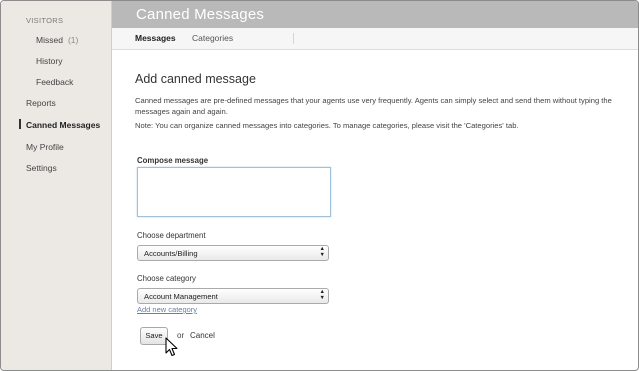 This screenshot has width=639, height=371. What do you see at coordinates (171, 235) in the screenshot?
I see `choose-department-label: Choose department` at bounding box center [171, 235].